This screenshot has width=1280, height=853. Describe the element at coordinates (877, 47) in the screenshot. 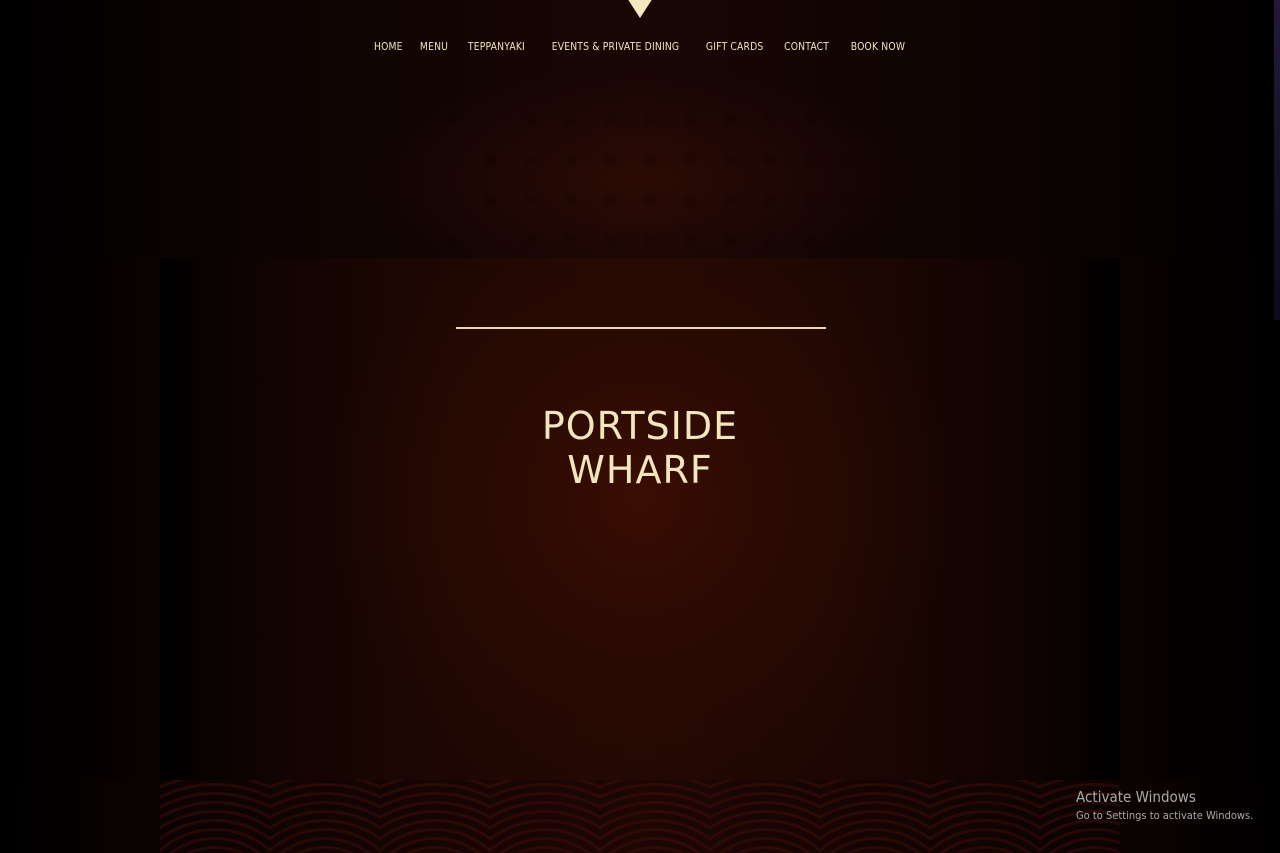

I see `nav-item-book-now: BOOK NOW` at that location.